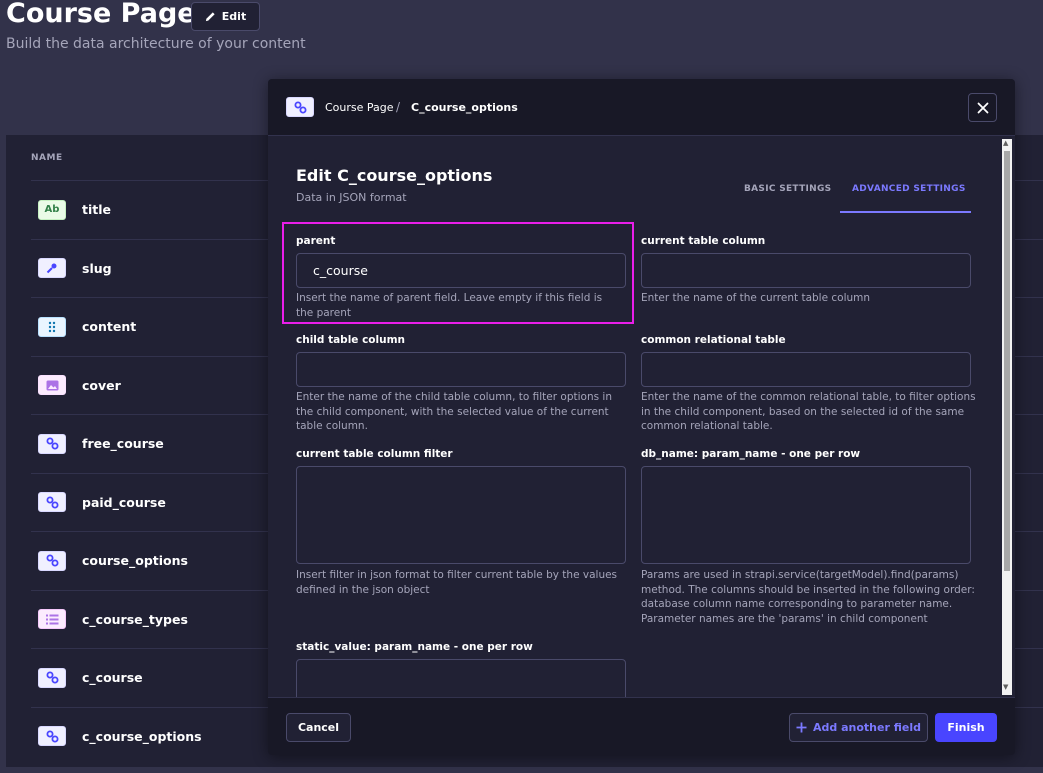 The image size is (1043, 773). I want to click on static-value-label: static_value: param_name - one per row, so click(414, 647).